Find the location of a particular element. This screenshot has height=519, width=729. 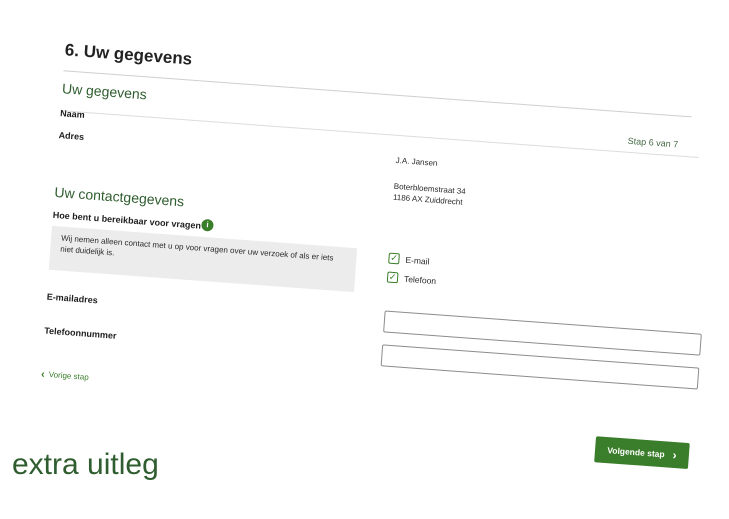

next-step-button: Volgende stap › is located at coordinates (642, 453).